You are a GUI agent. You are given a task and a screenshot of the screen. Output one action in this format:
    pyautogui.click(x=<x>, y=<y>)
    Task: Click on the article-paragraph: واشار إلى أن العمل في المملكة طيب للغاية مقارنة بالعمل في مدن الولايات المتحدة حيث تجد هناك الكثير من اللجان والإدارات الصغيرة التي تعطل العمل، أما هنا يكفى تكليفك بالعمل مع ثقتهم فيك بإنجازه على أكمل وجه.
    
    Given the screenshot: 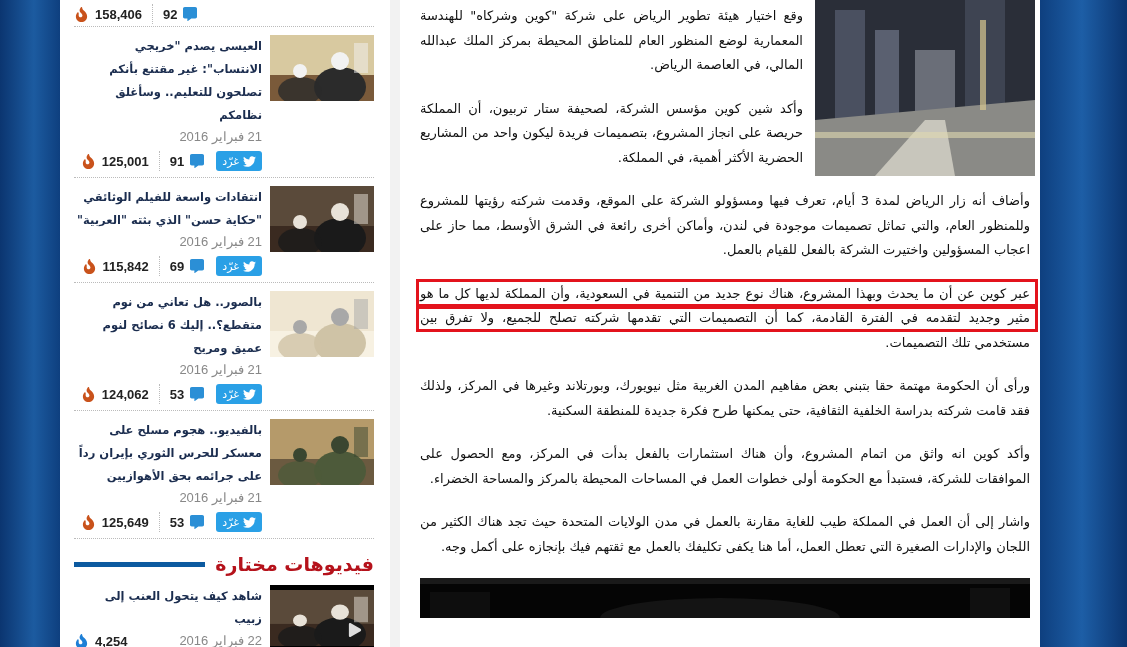 What is the action you would take?
    pyautogui.click(x=725, y=534)
    